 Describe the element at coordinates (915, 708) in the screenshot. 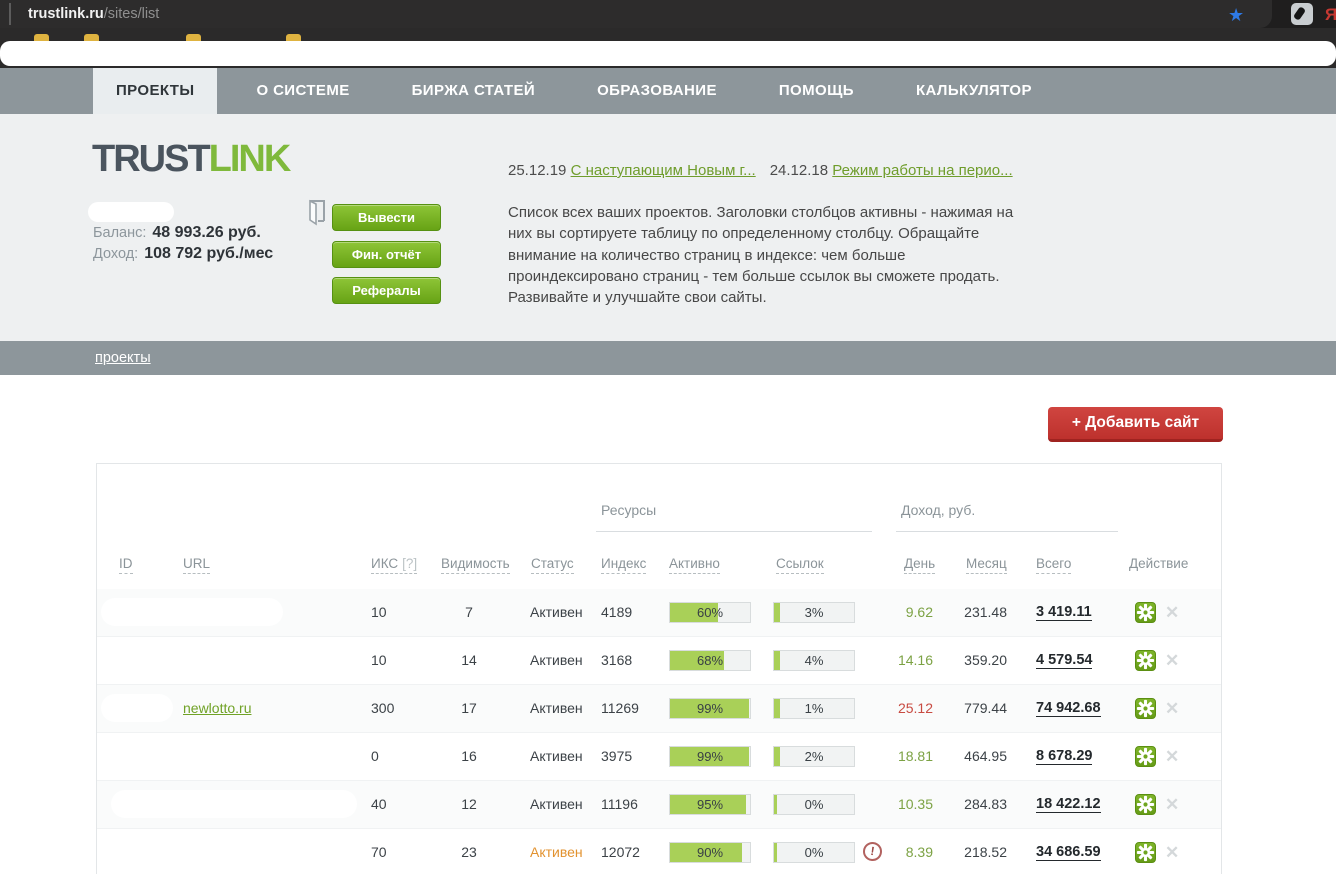

I see `income-day-value: 25.12` at that location.